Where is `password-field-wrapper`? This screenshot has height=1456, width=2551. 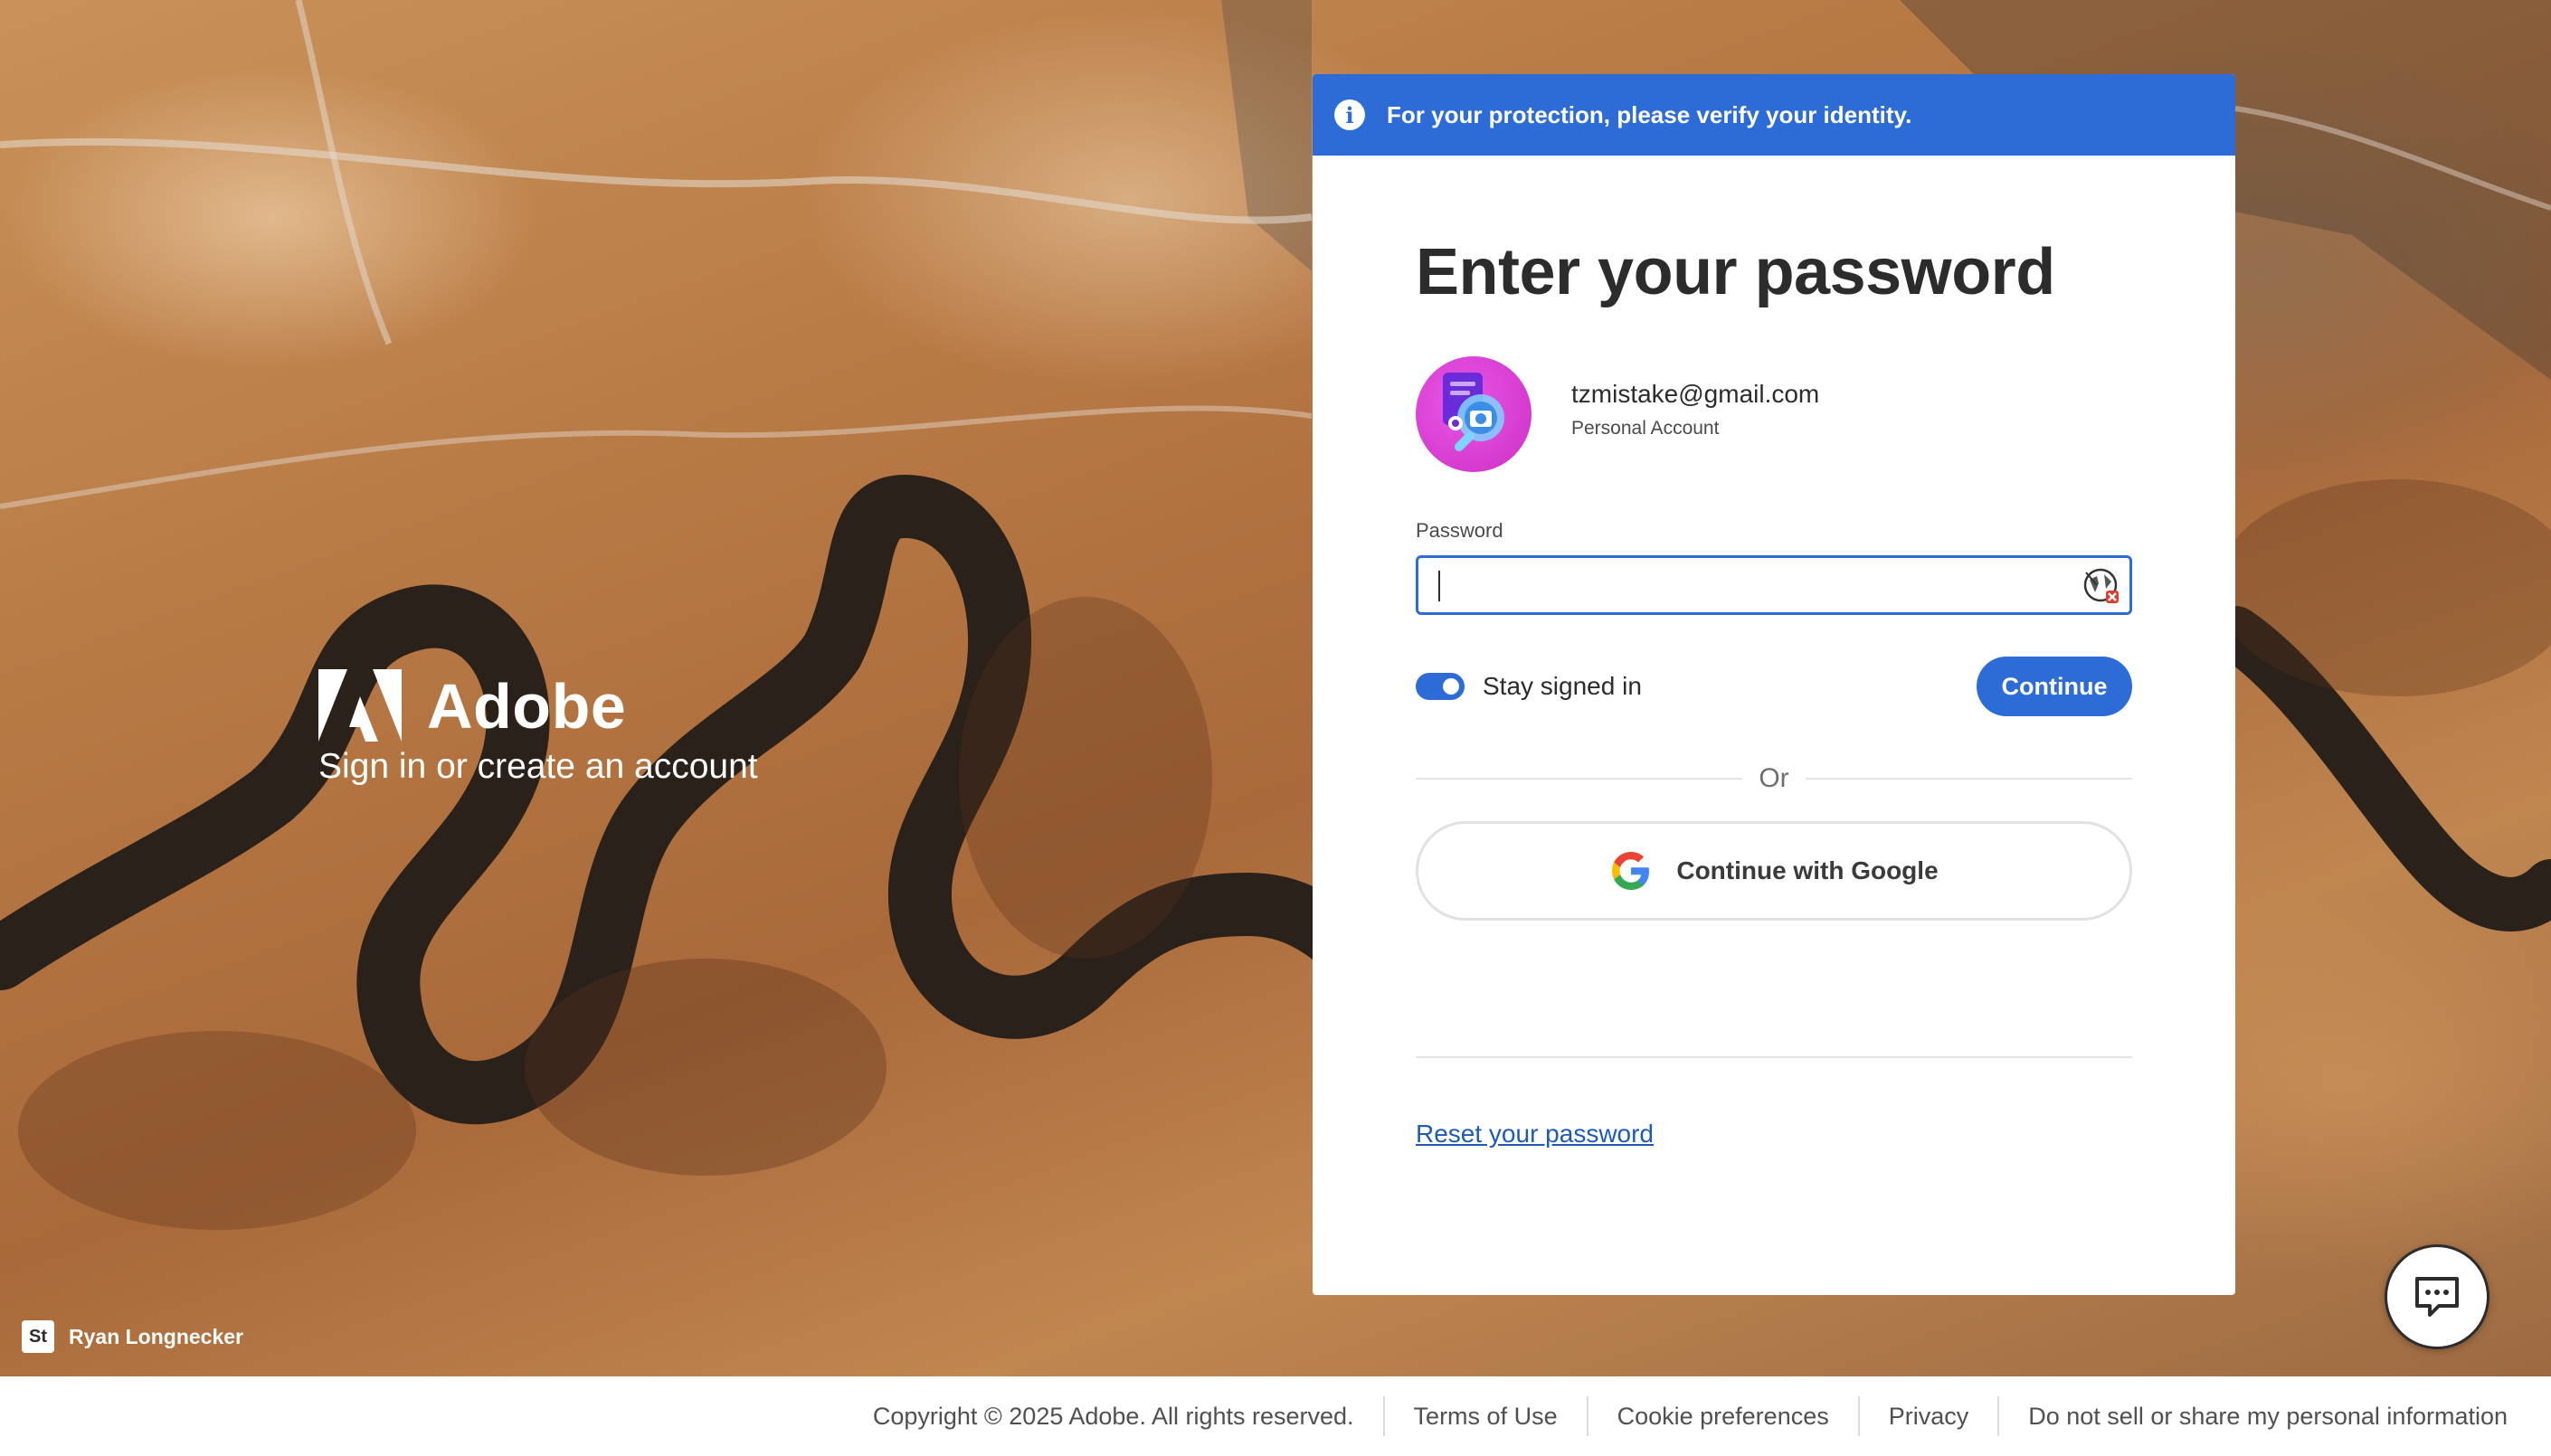 password-field-wrapper is located at coordinates (1774, 585).